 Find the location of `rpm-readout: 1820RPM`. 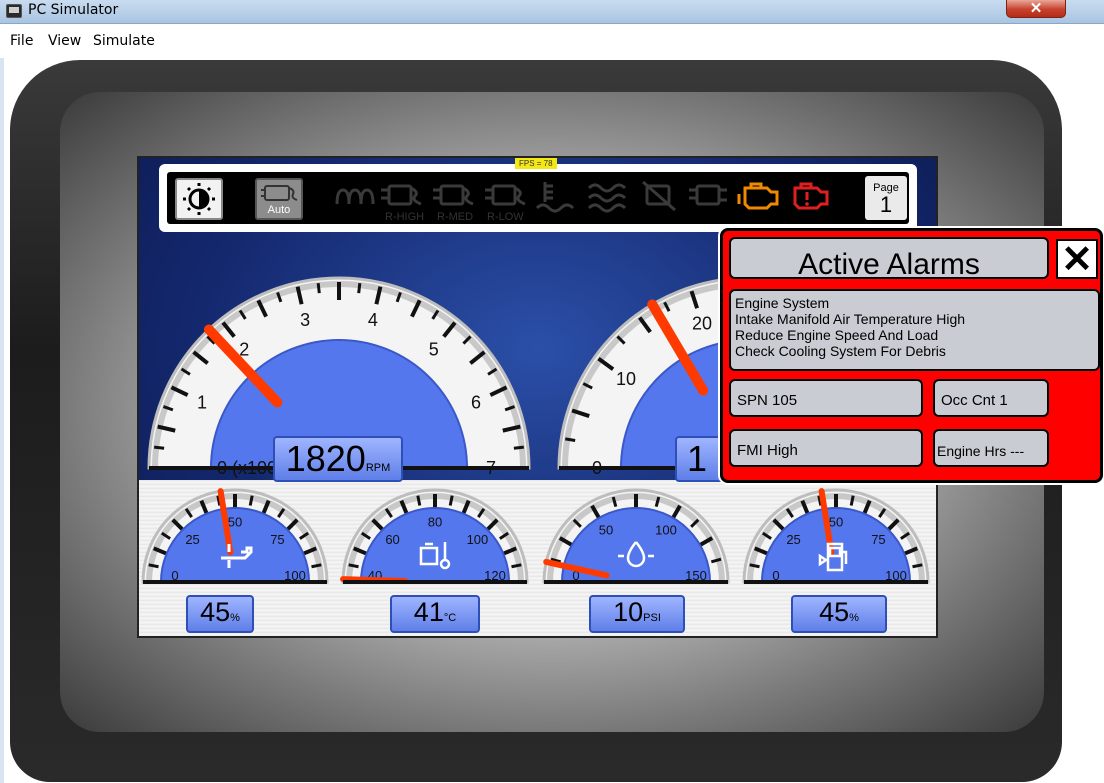

rpm-readout: 1820RPM is located at coordinates (338, 459).